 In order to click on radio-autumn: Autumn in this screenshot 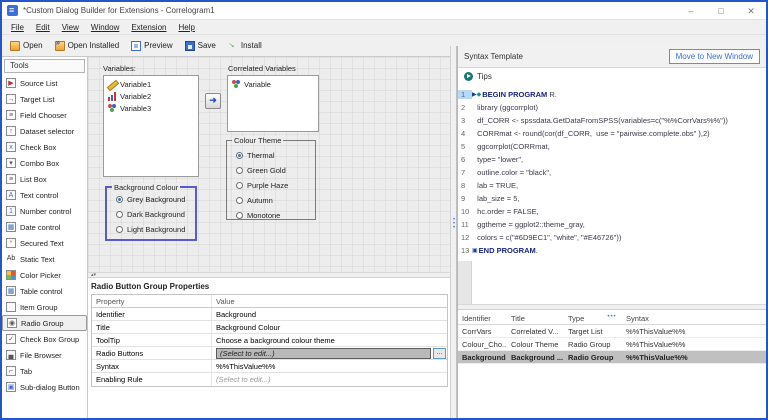, I will do `click(271, 200)`.